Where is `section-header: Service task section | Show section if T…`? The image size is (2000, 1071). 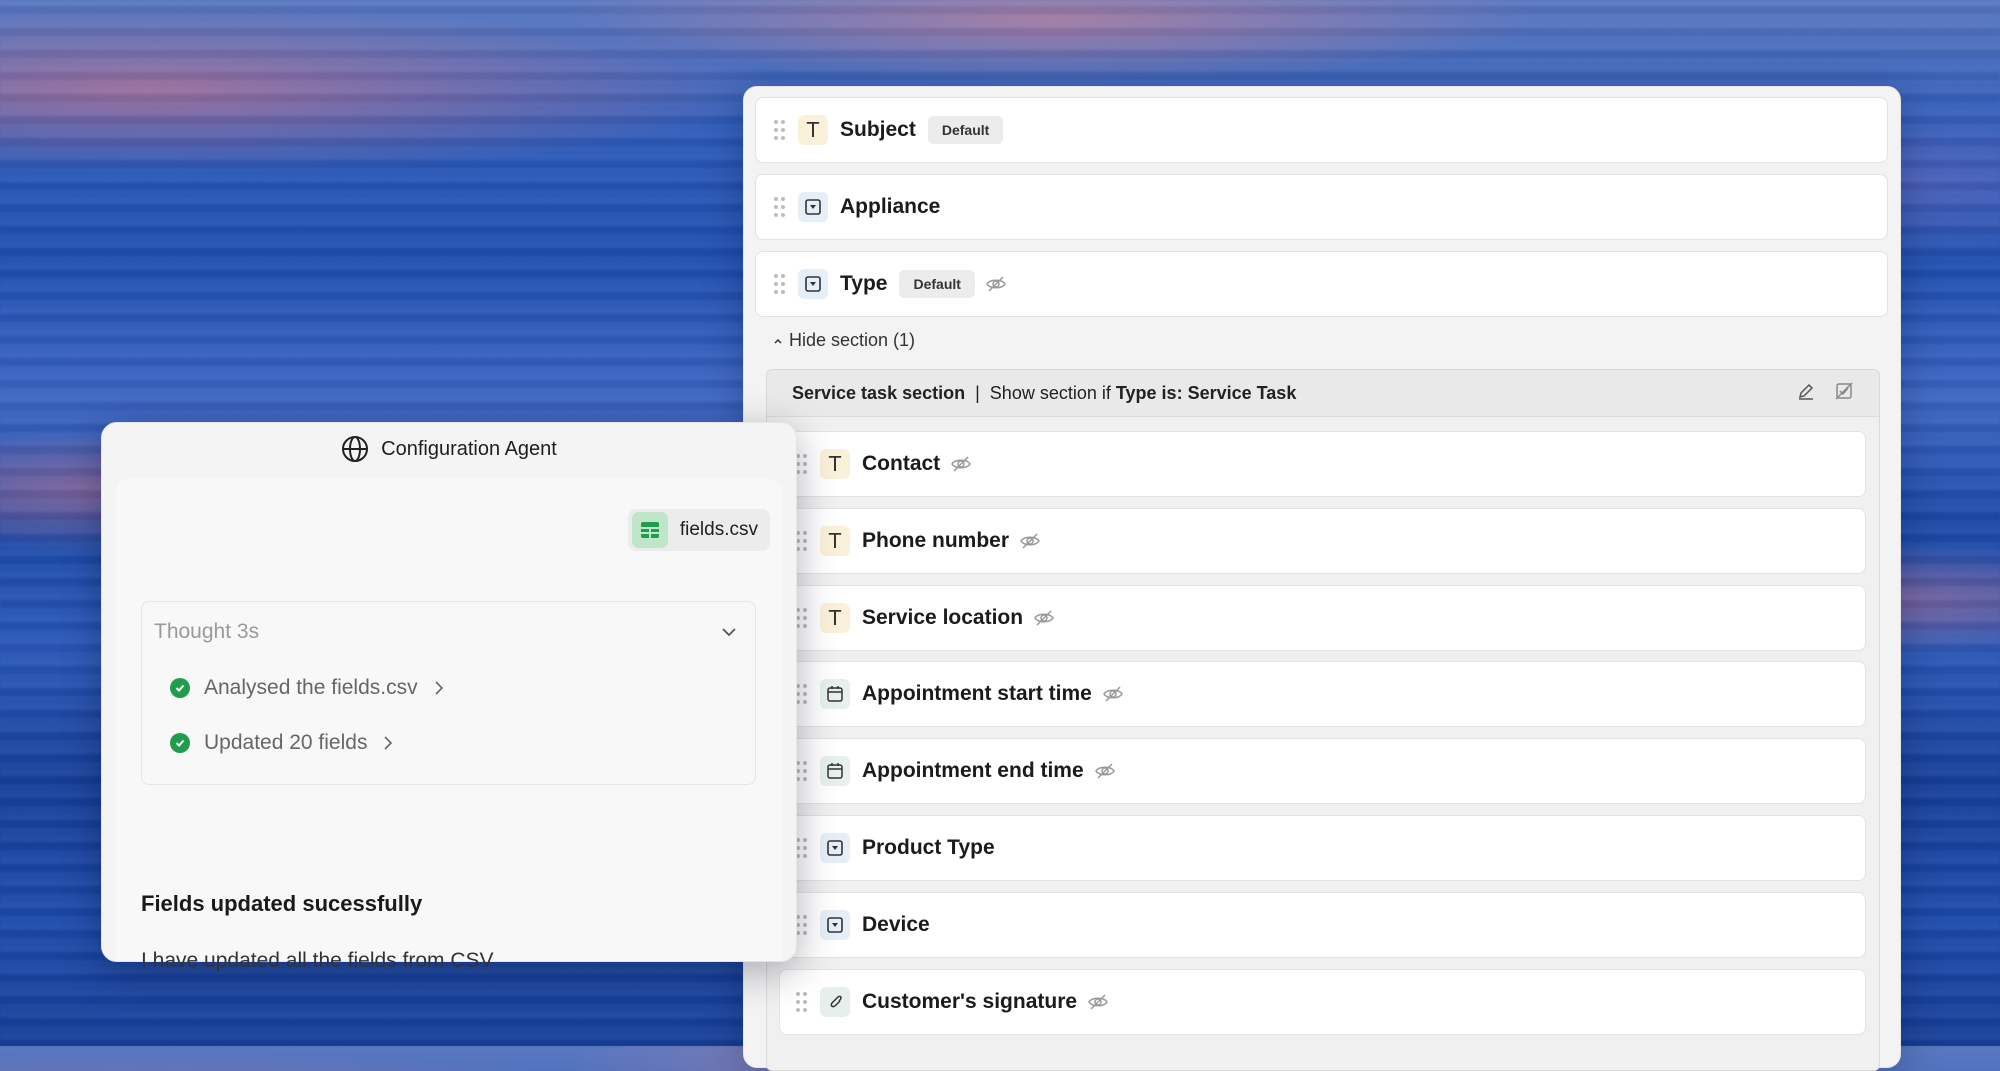
section-header: Service task section | Show section if T… is located at coordinates (1323, 393).